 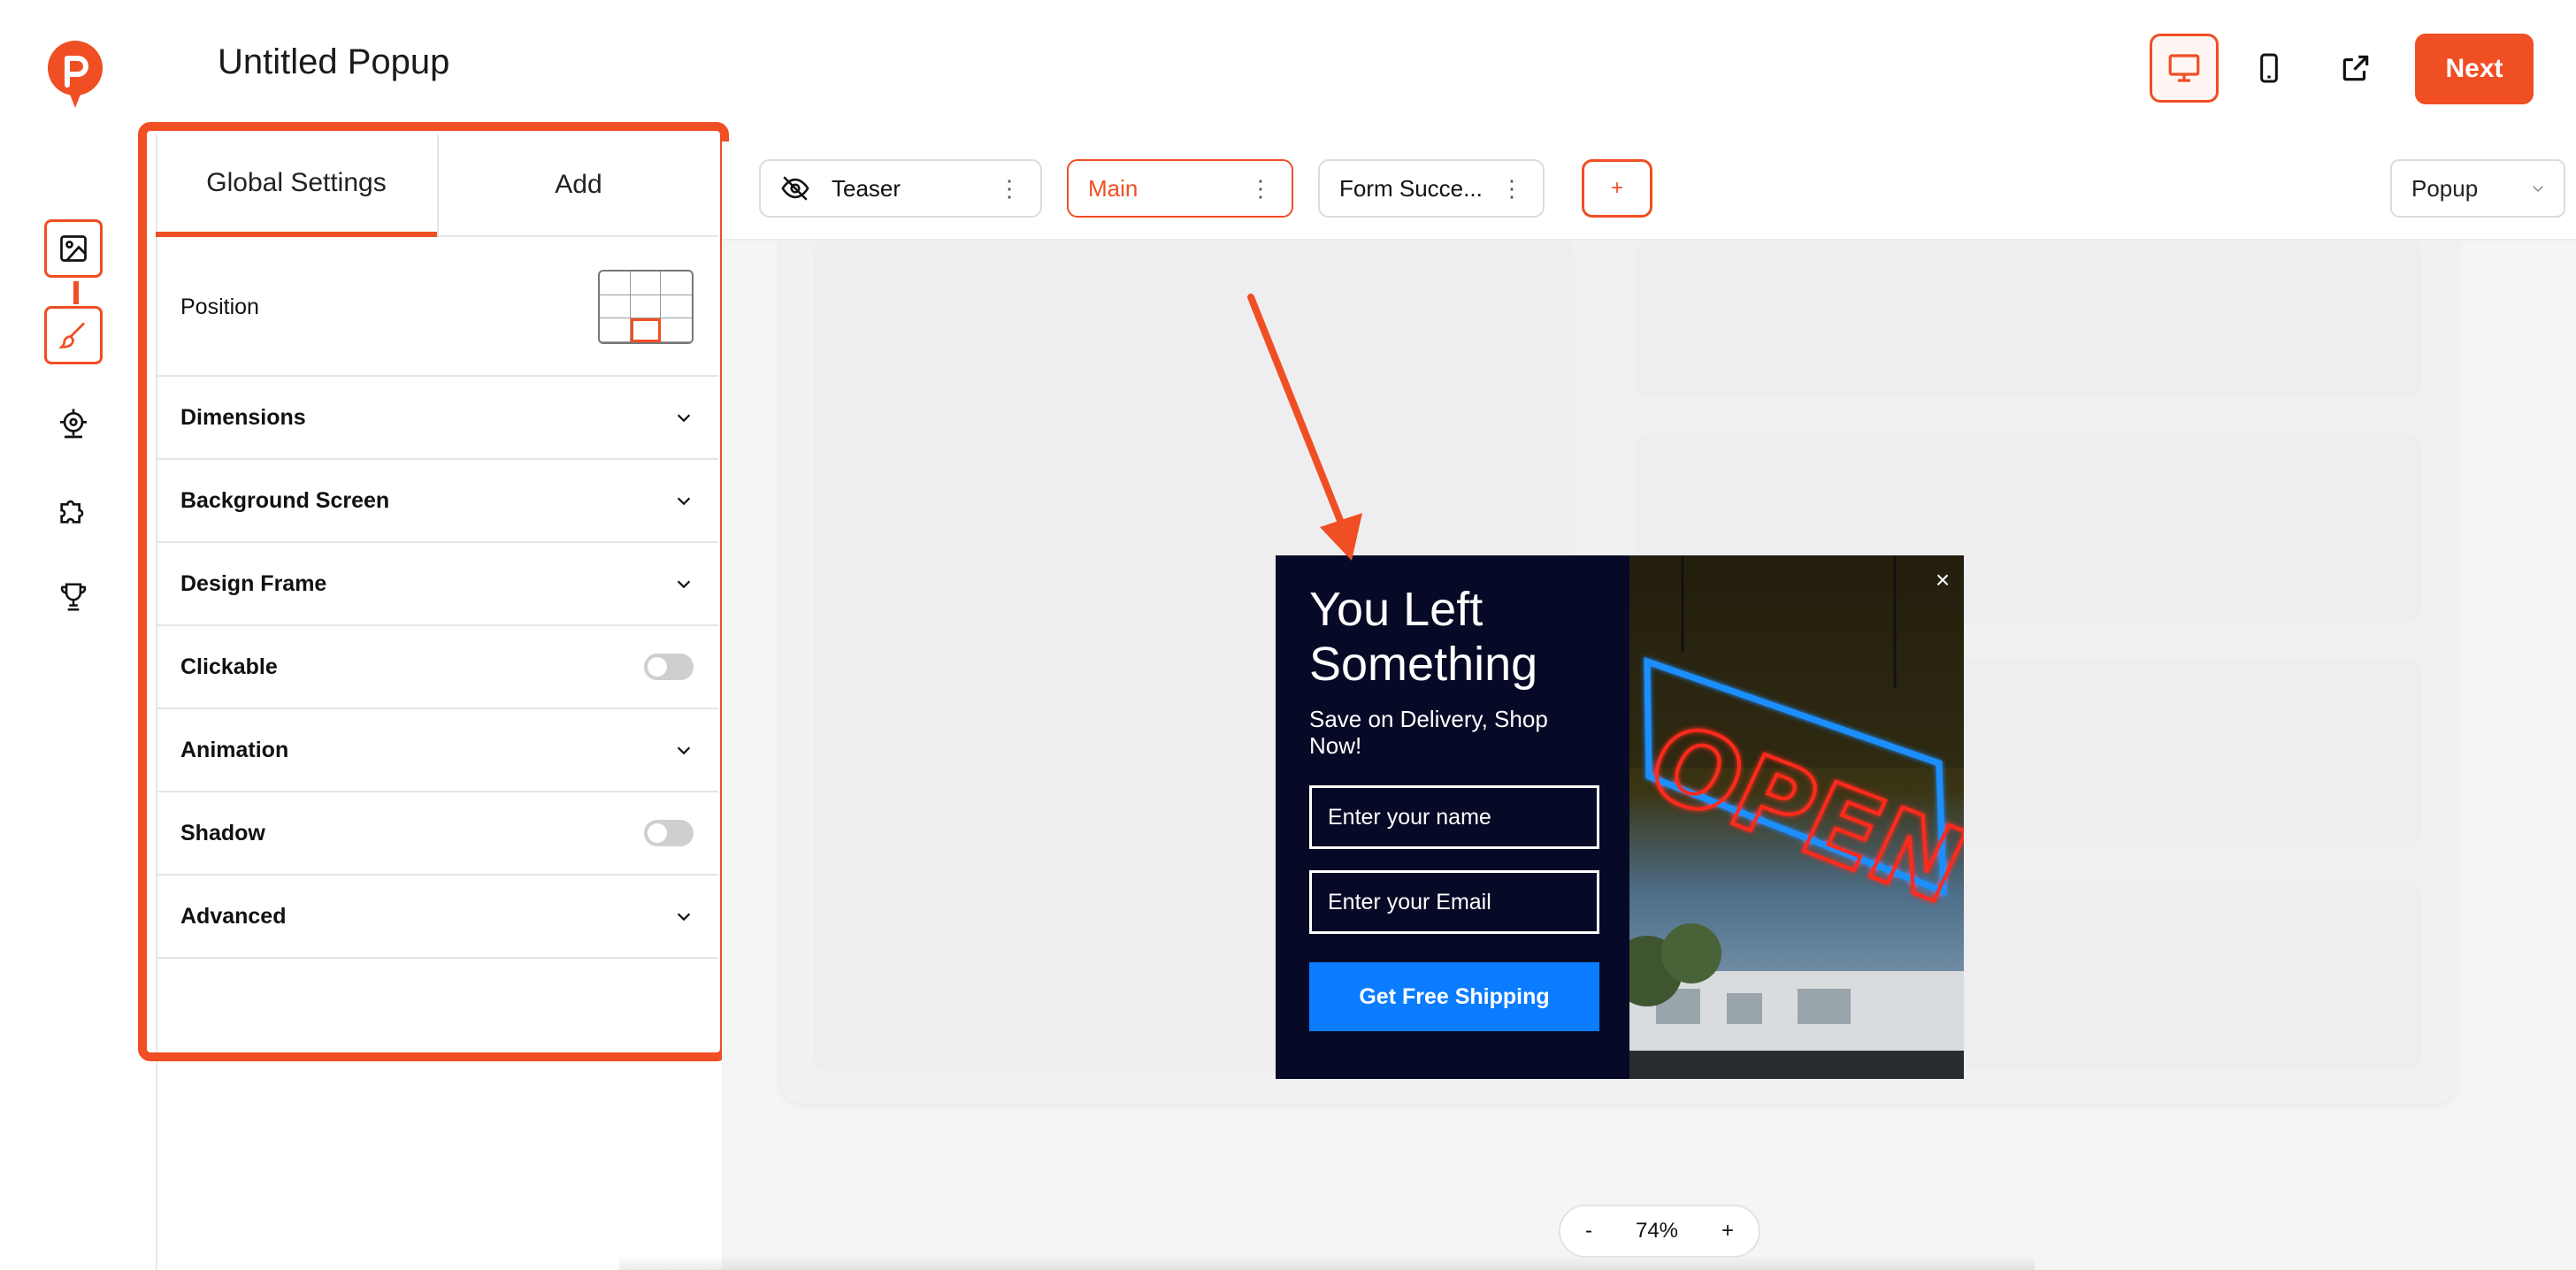 I want to click on desktop-icon, so click(x=2184, y=68).